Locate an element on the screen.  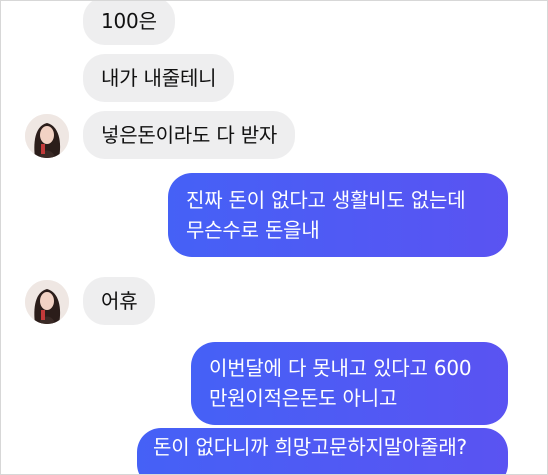
incoming-message-bubble: 100은 is located at coordinates (129, 23).